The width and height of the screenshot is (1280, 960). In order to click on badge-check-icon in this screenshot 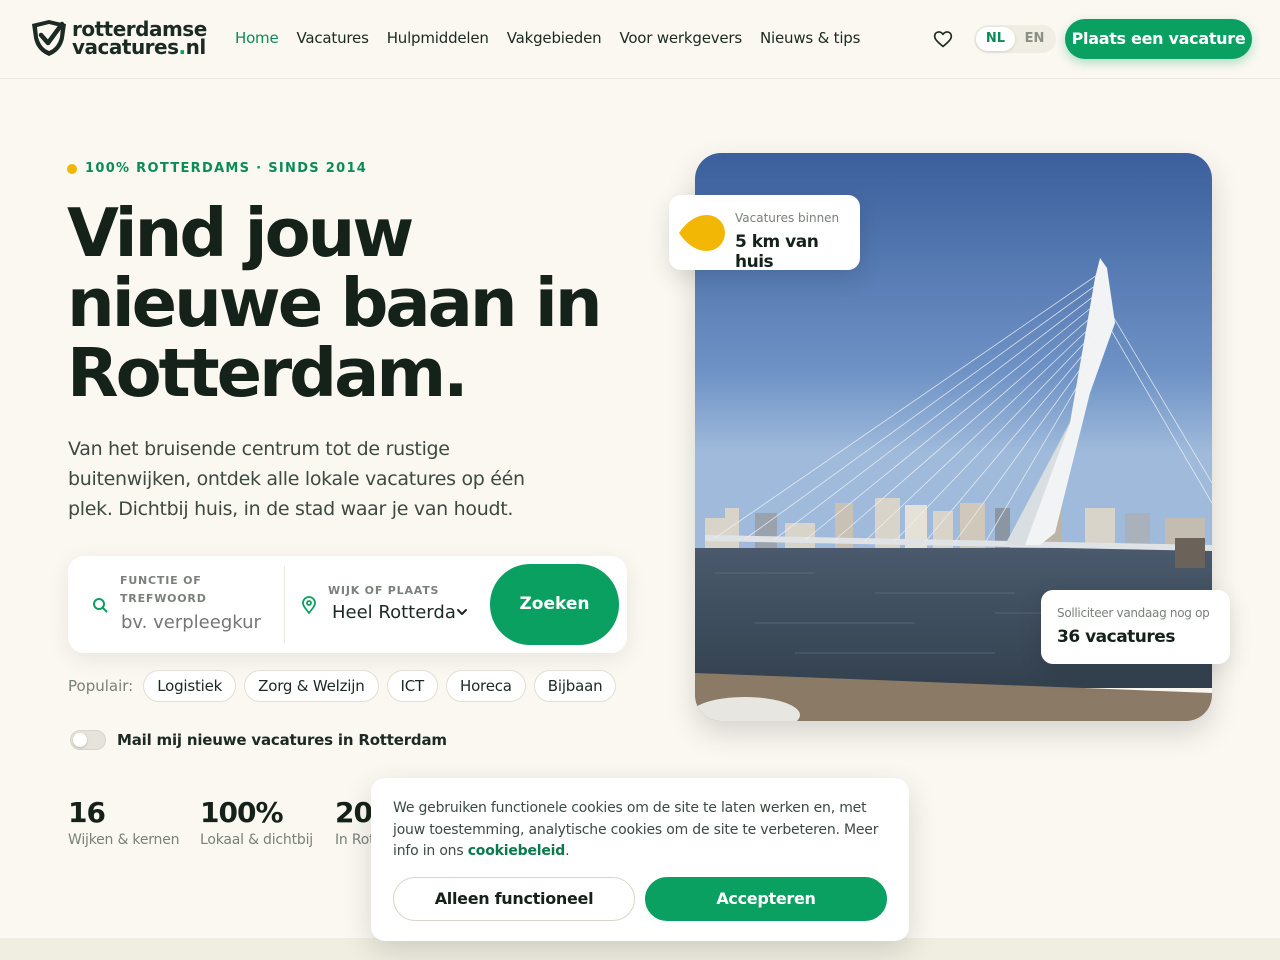, I will do `click(49, 38)`.